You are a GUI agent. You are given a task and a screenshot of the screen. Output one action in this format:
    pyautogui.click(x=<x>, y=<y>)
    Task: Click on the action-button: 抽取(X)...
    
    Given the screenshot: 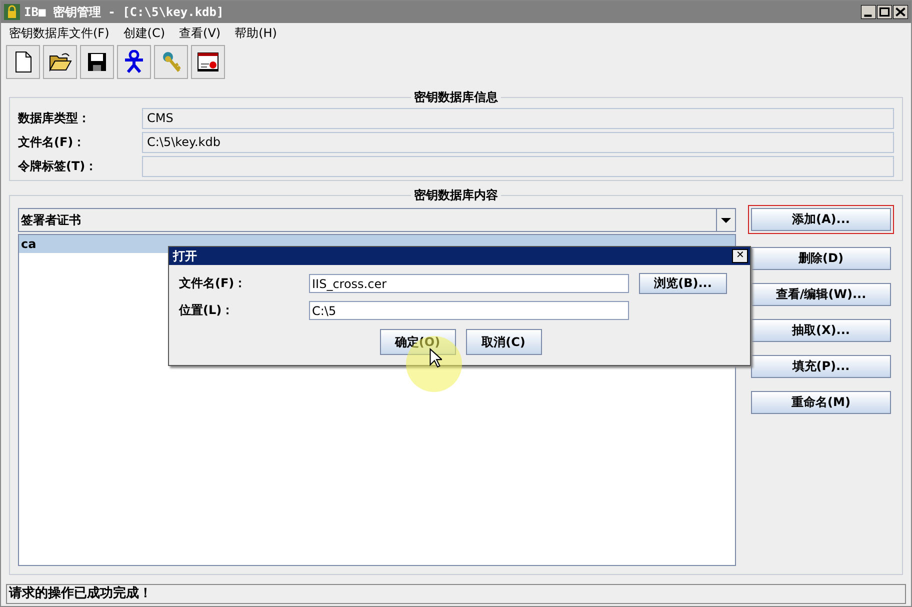 What is the action you would take?
    pyautogui.click(x=821, y=330)
    